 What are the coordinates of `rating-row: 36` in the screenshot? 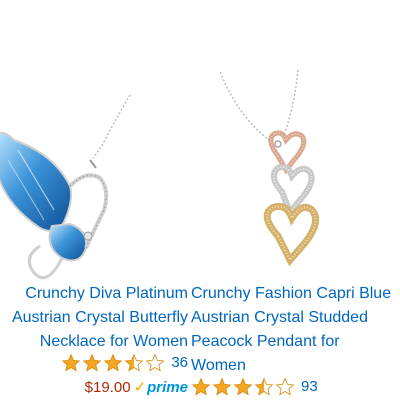 It's located at (124, 363).